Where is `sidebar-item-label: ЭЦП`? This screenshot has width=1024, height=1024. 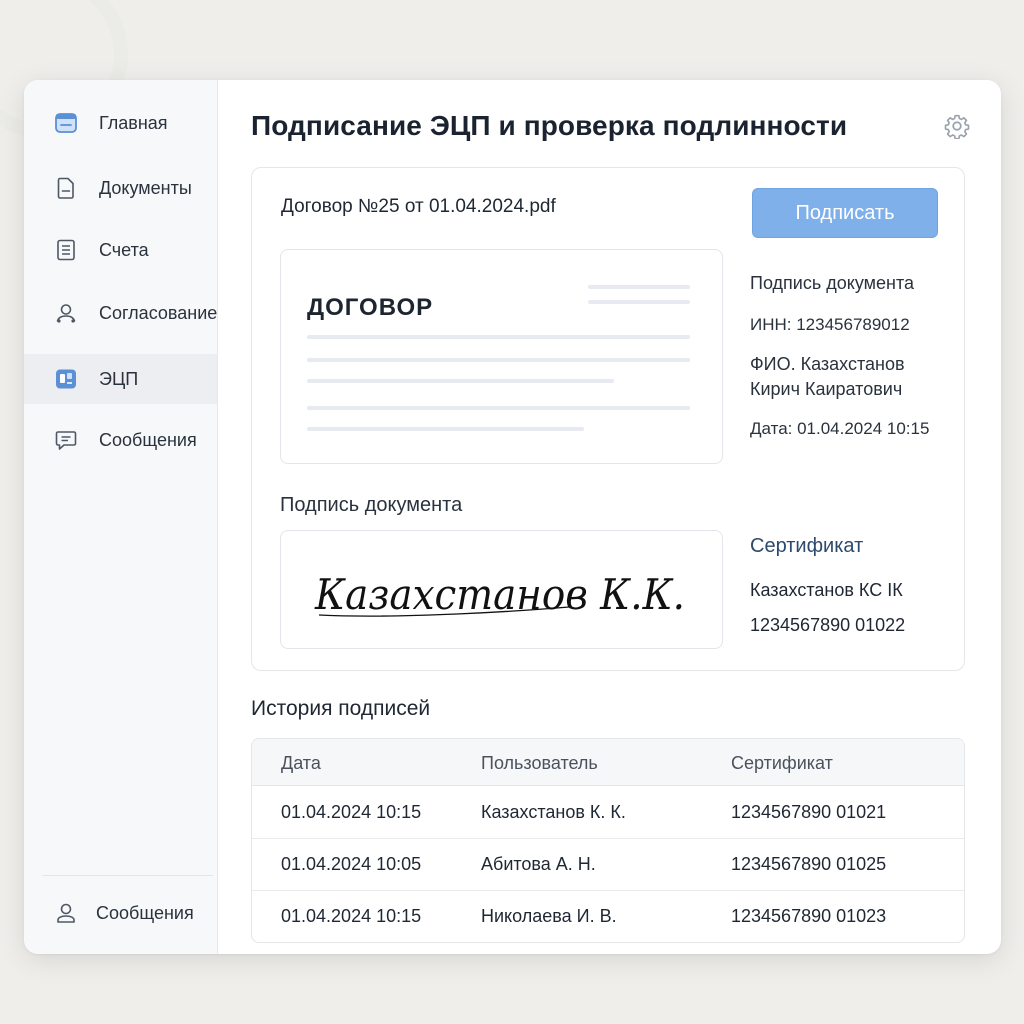 sidebar-item-label: ЭЦП is located at coordinates (119, 378).